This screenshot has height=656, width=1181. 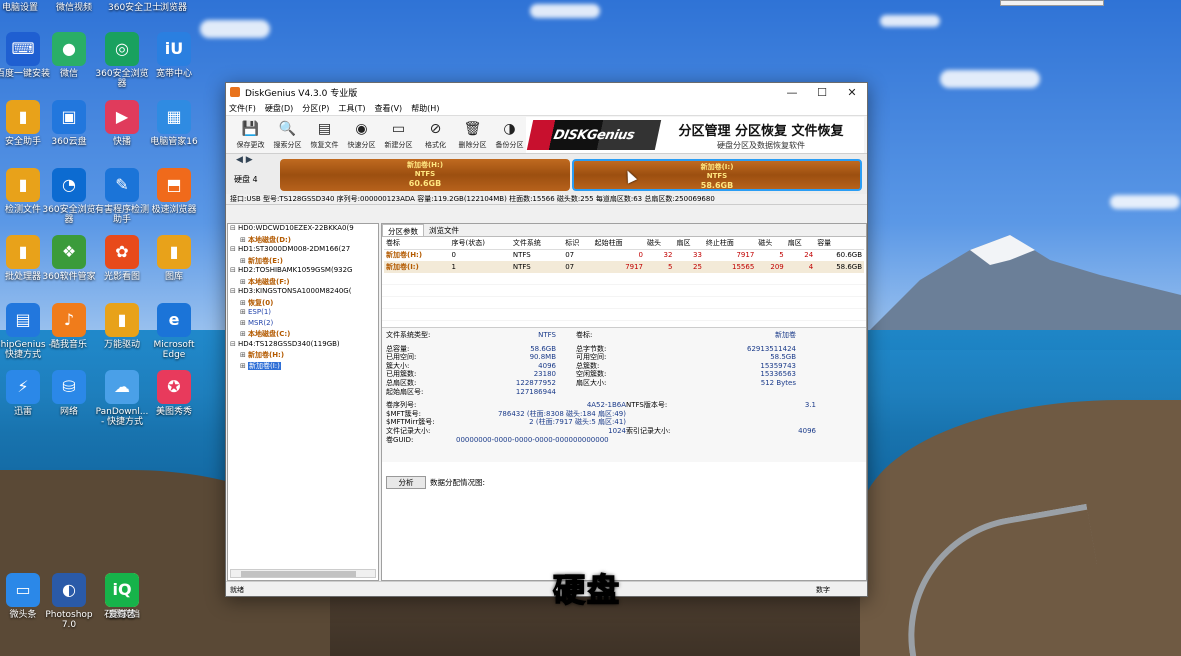 I want to click on desktop-icon: ✪ 美图秀秀, so click(x=174, y=393).